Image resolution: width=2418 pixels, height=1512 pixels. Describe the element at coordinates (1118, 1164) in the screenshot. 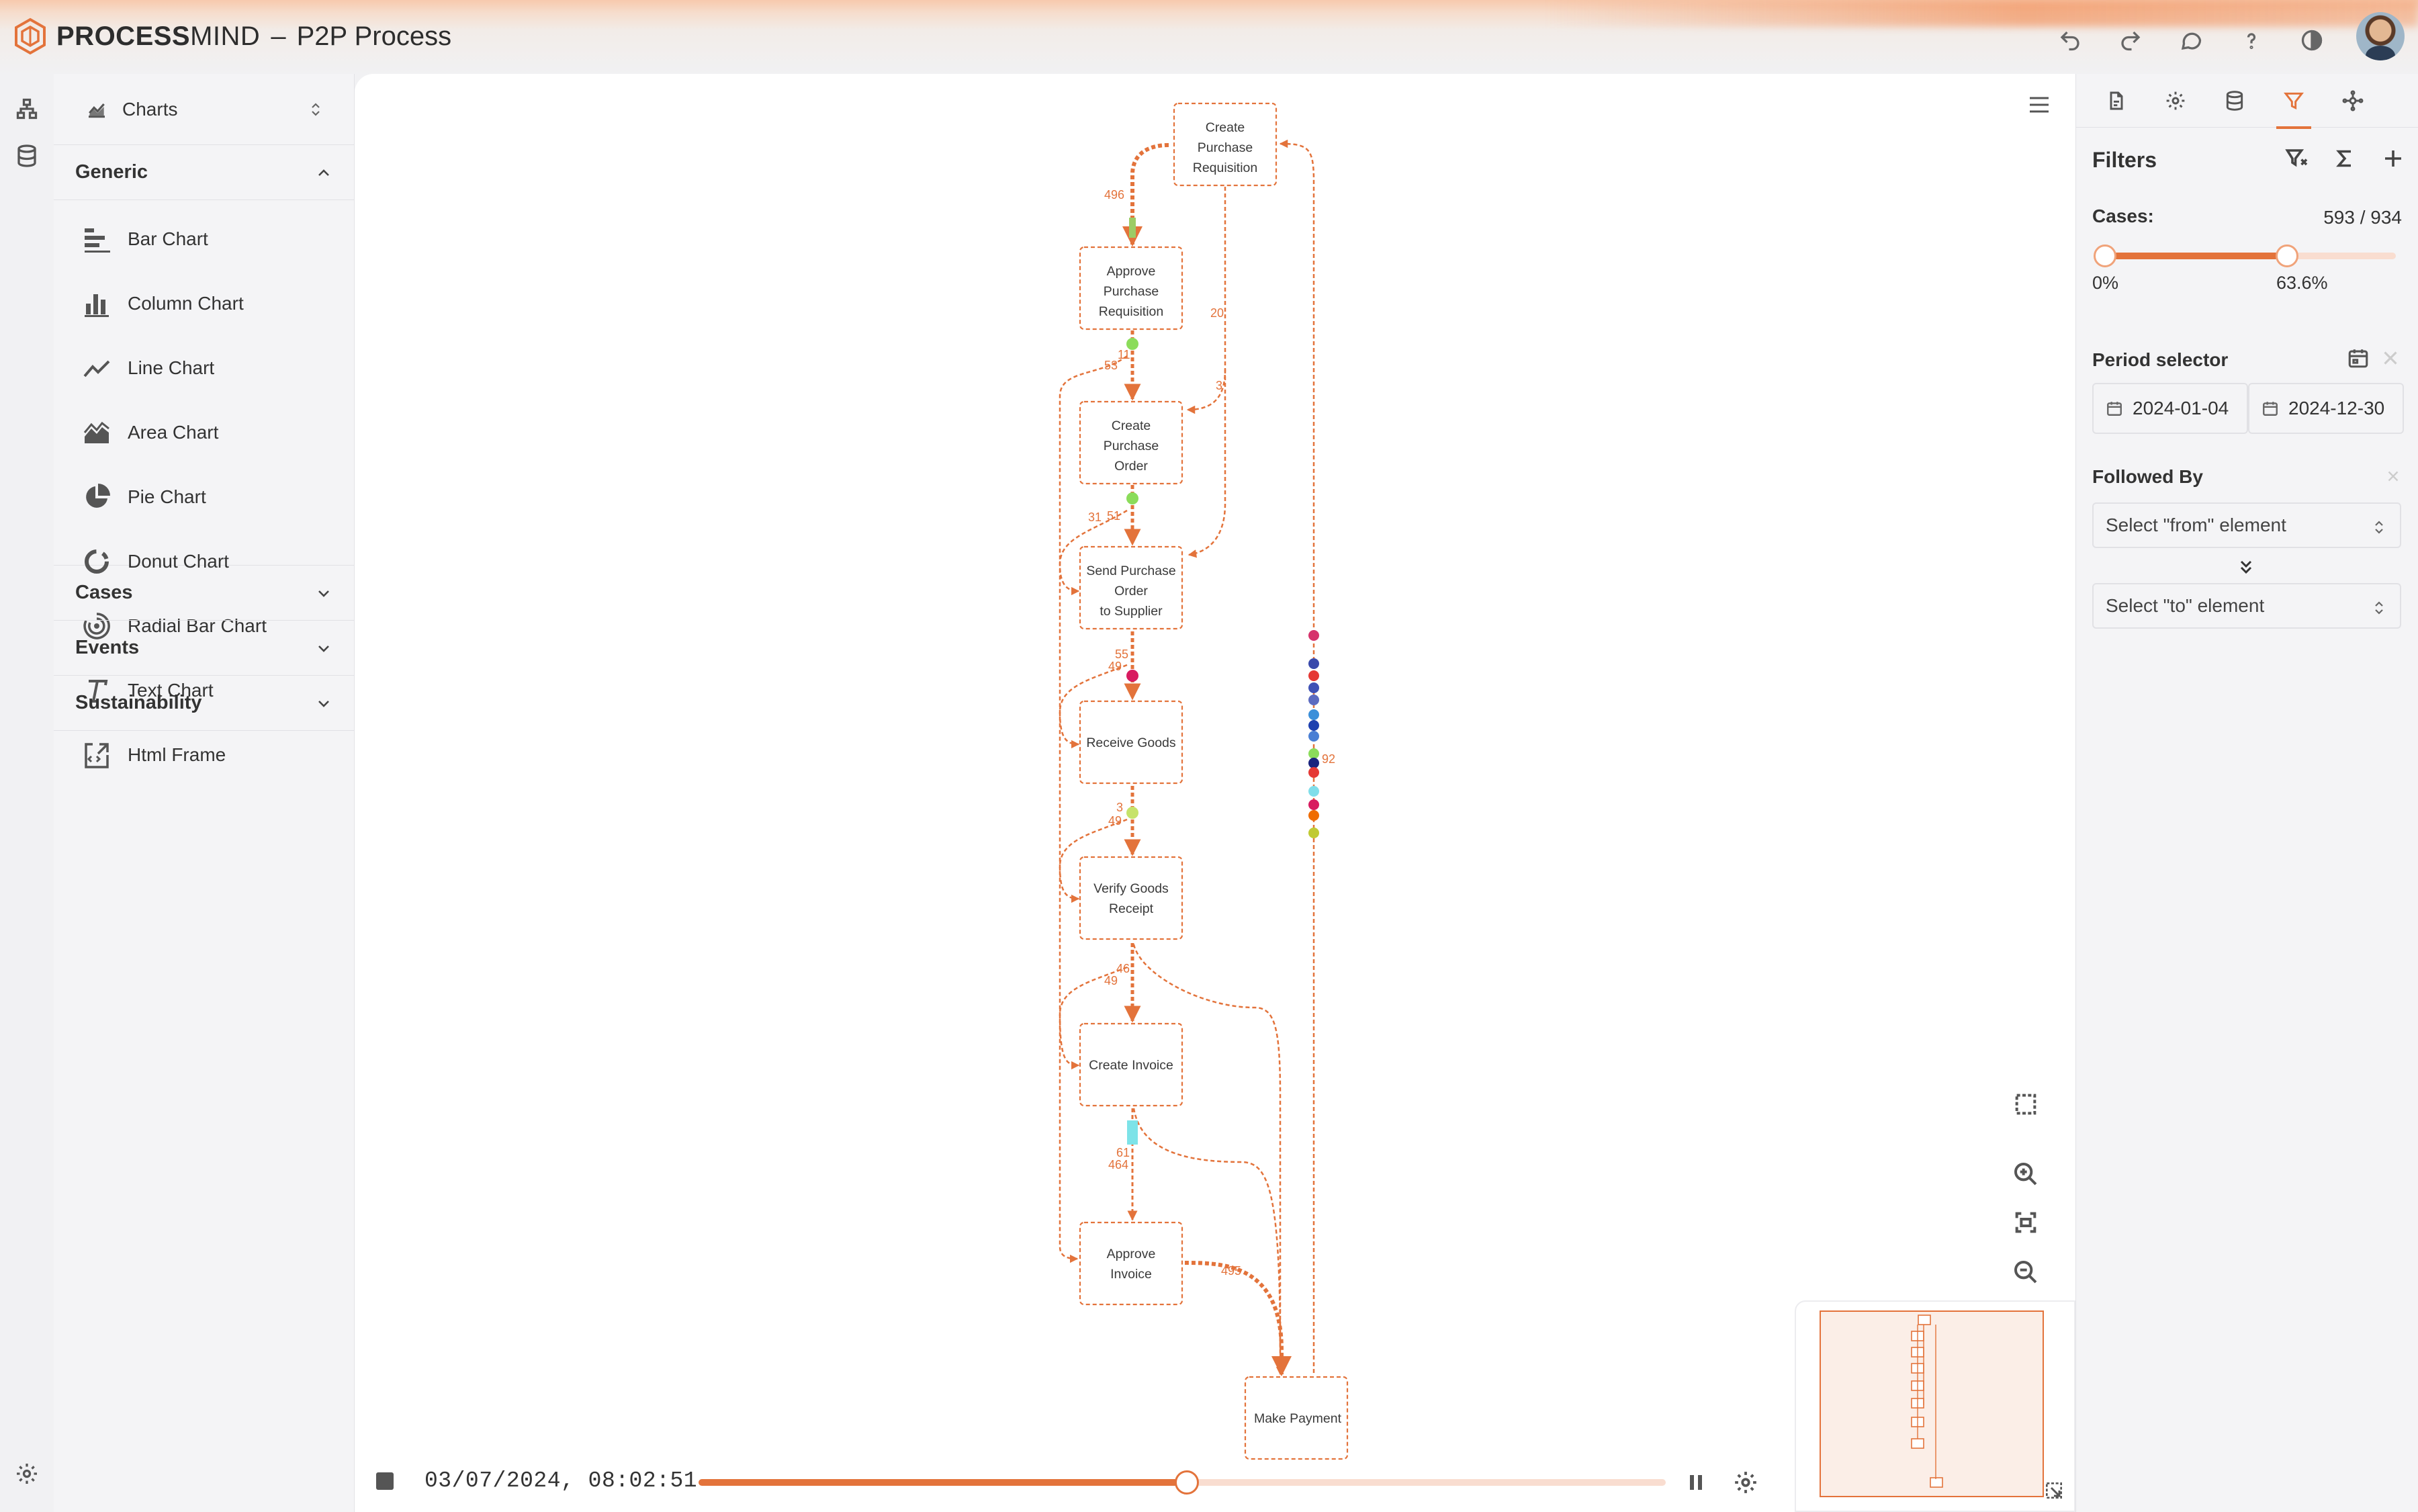

I see `edge-label: 464` at that location.